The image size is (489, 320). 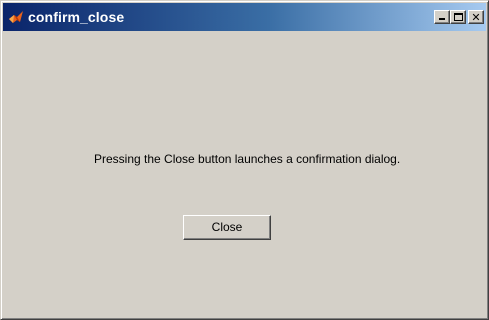 I want to click on close-button: Close, so click(x=227, y=227).